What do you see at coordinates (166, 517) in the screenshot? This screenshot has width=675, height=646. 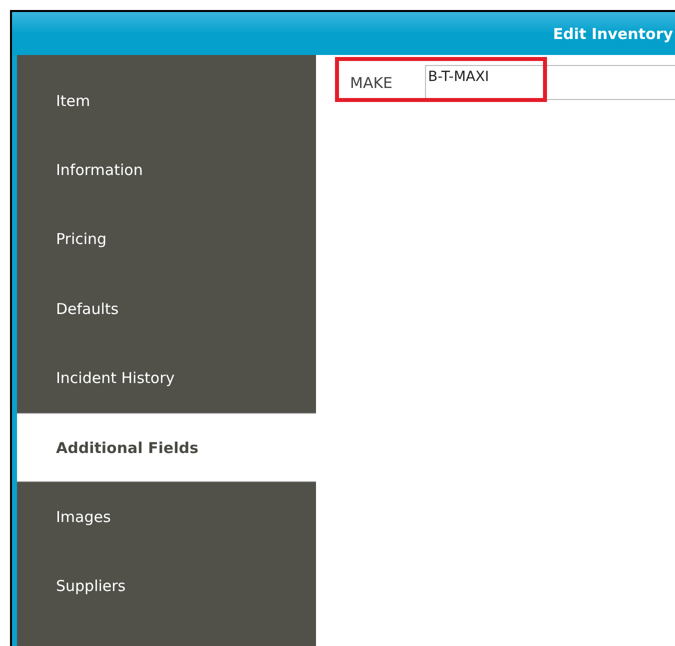 I see `sidebar-item: Images` at bounding box center [166, 517].